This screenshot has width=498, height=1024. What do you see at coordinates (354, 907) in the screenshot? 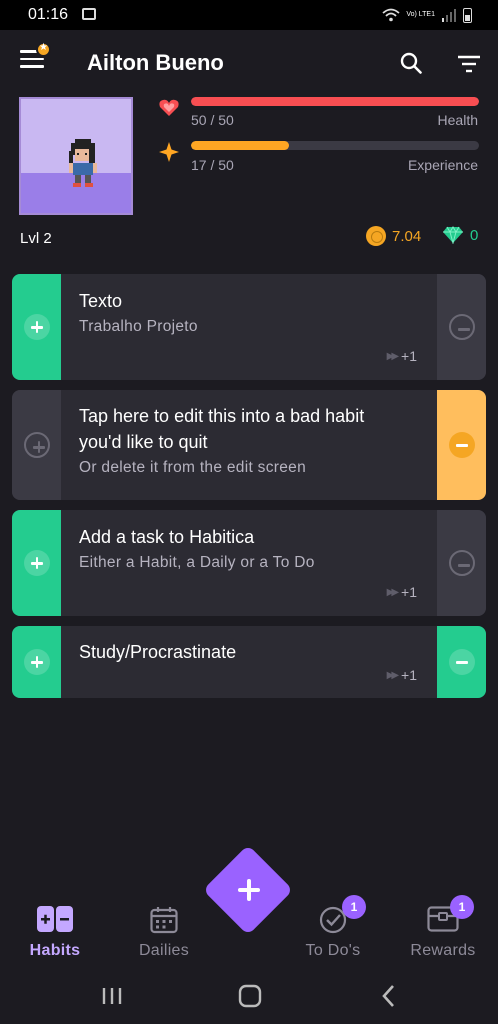
I see `todos-badge: 1` at bounding box center [354, 907].